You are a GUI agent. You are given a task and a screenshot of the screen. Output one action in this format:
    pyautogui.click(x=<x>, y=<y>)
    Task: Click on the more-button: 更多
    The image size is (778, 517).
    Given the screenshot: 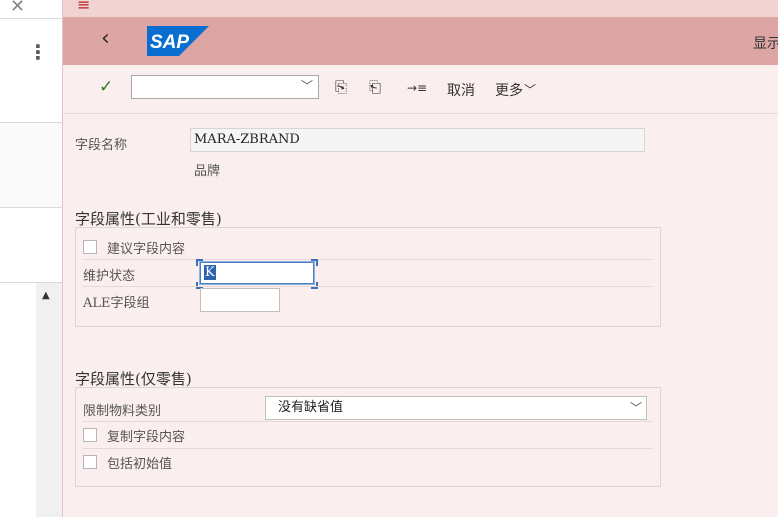 What is the action you would take?
    pyautogui.click(x=509, y=90)
    